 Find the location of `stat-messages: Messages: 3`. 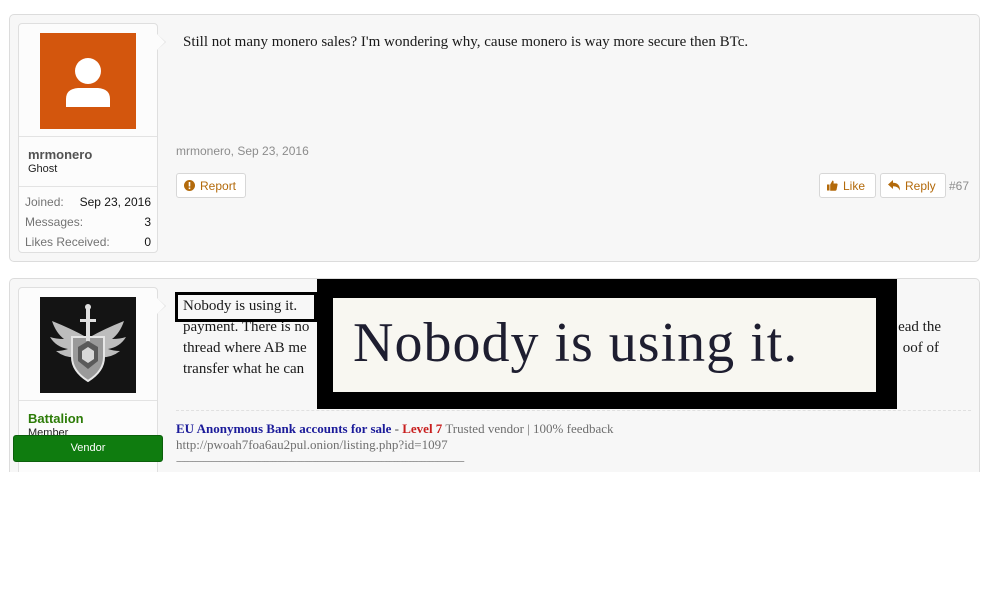

stat-messages: Messages: 3 is located at coordinates (88, 225).